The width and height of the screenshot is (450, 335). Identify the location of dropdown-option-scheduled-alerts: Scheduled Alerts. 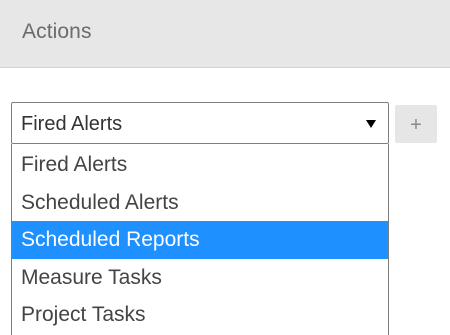
(200, 203).